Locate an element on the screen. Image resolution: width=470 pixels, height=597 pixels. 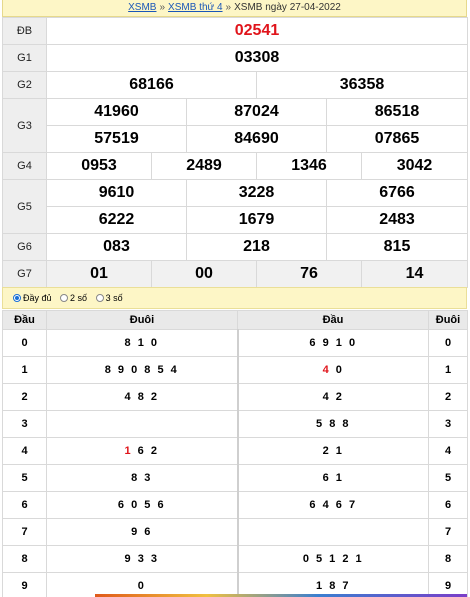
loto-row: 7 9 6 7 is located at coordinates (235, 532).